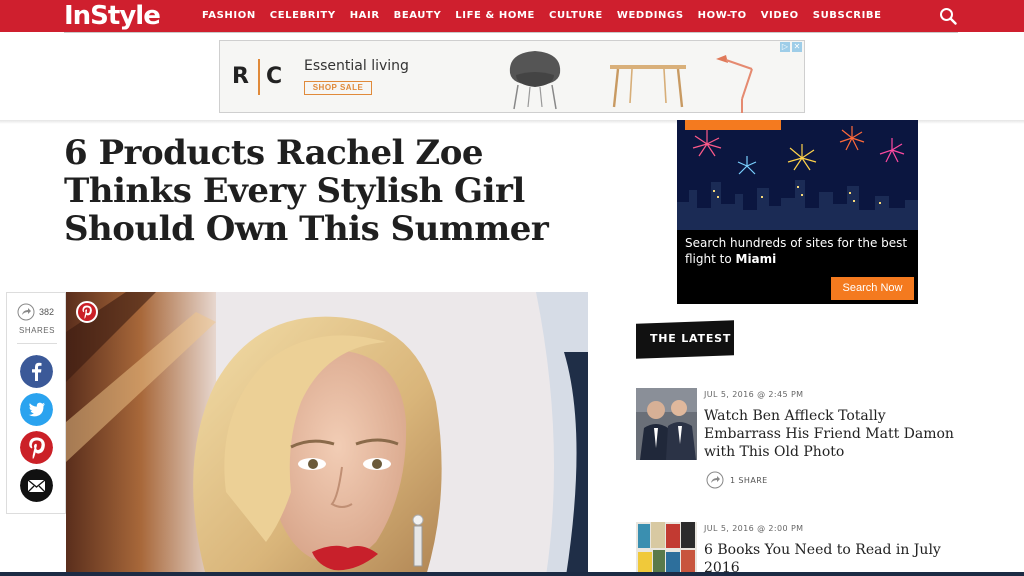 The height and width of the screenshot is (576, 1024). Describe the element at coordinates (749, 480) in the screenshot. I see `latest-item-share-count: 1 SHARE` at that location.